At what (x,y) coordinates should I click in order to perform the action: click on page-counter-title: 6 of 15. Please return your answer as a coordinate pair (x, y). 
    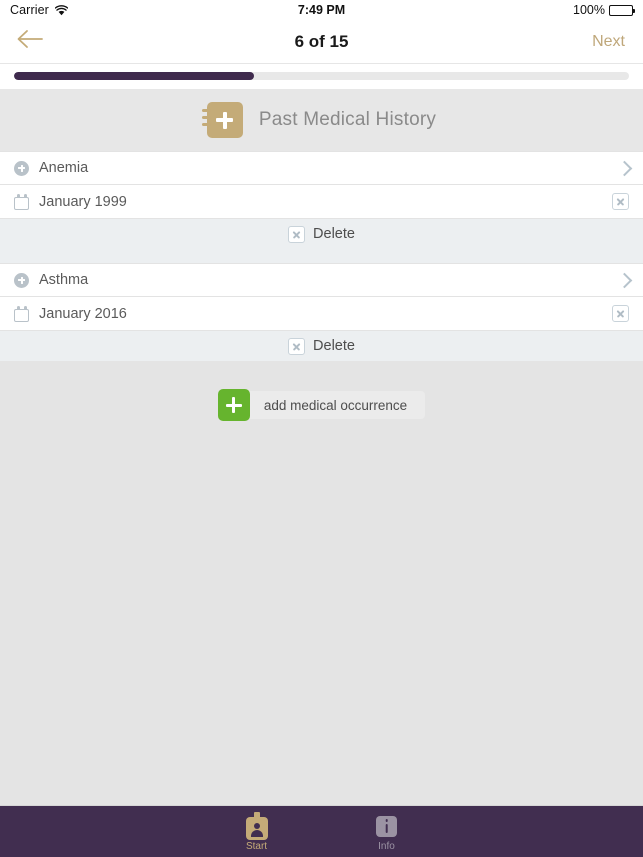
    Looking at the image, I should click on (321, 41).